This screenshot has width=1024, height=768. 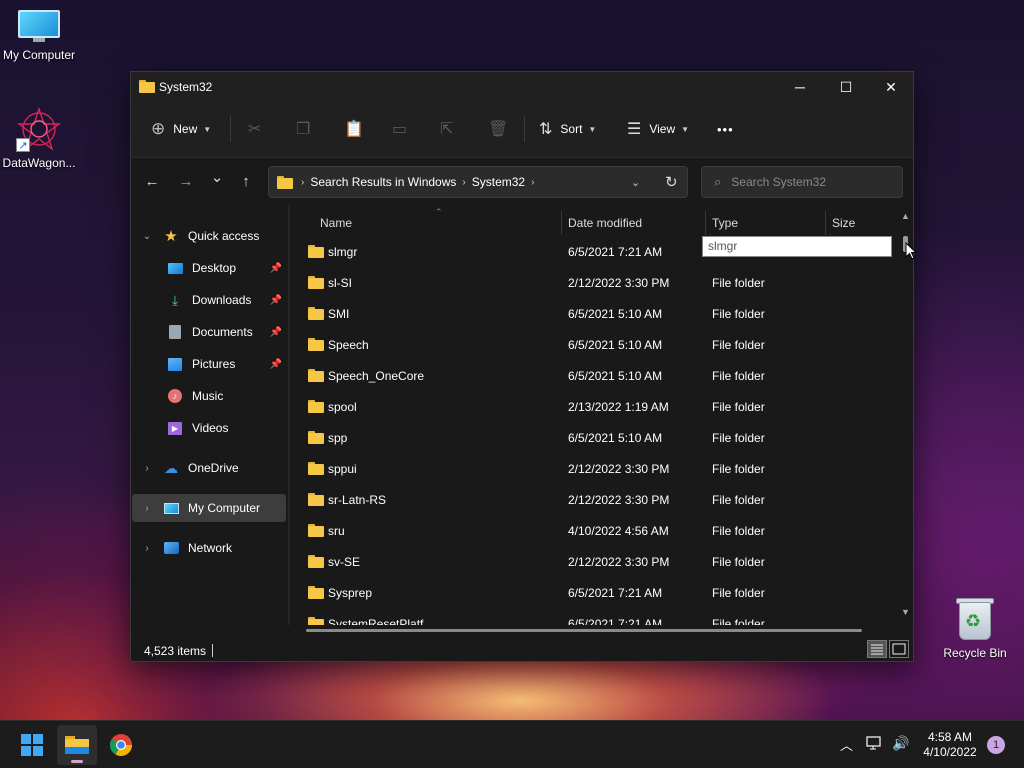 What do you see at coordinates (217, 178) in the screenshot?
I see `recent-locations-button: ⌄` at bounding box center [217, 178].